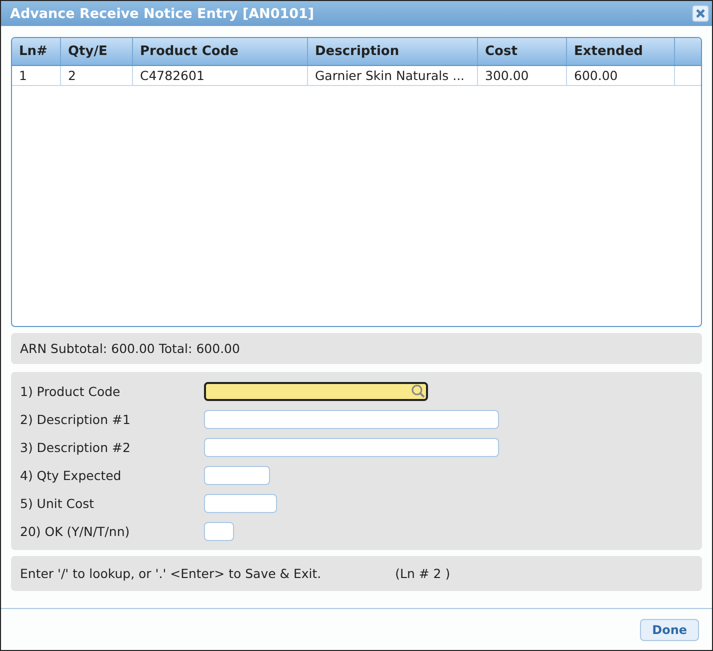 The height and width of the screenshot is (651, 713). Describe the element at coordinates (130, 348) in the screenshot. I see `totals-text: ARN Subtotal: 600.00 Total: 600.00` at that location.